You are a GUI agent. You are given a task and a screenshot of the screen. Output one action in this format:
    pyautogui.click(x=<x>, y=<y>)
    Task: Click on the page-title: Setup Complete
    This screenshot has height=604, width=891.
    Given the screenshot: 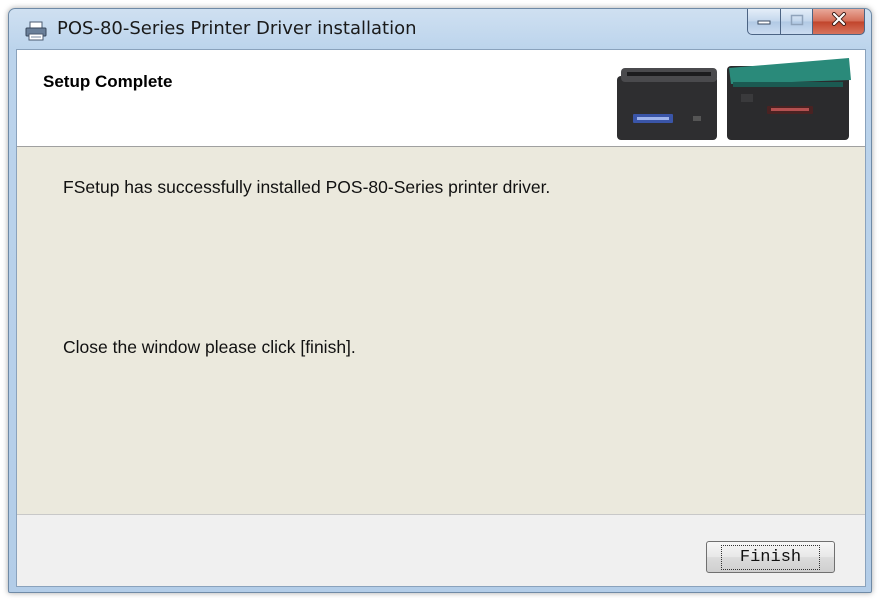 What is the action you would take?
    pyautogui.click(x=108, y=81)
    